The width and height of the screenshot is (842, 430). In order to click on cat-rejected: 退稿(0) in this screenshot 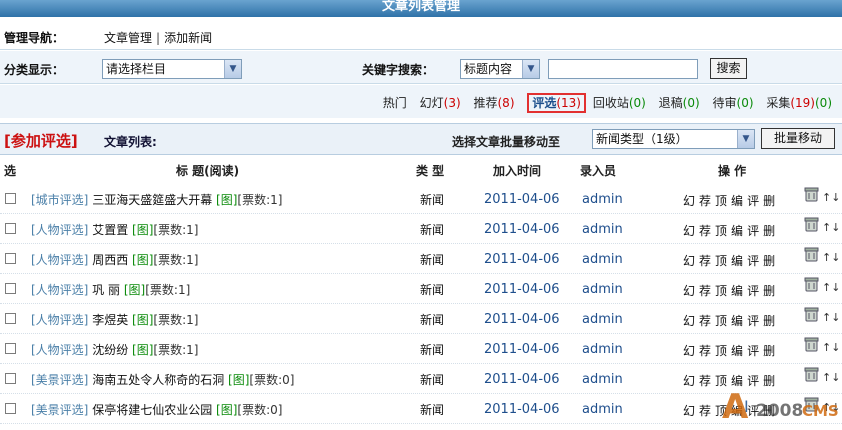, I will do `click(679, 103)`.